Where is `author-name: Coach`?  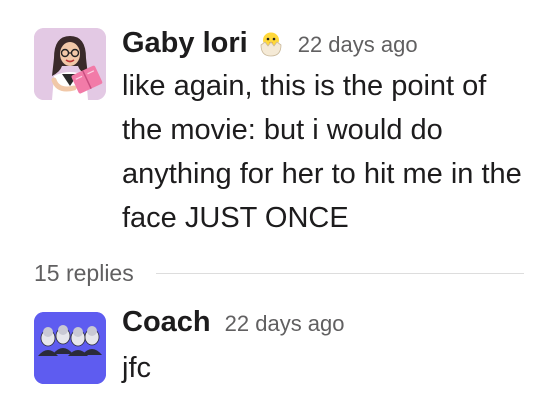
author-name: Coach is located at coordinates (166, 322).